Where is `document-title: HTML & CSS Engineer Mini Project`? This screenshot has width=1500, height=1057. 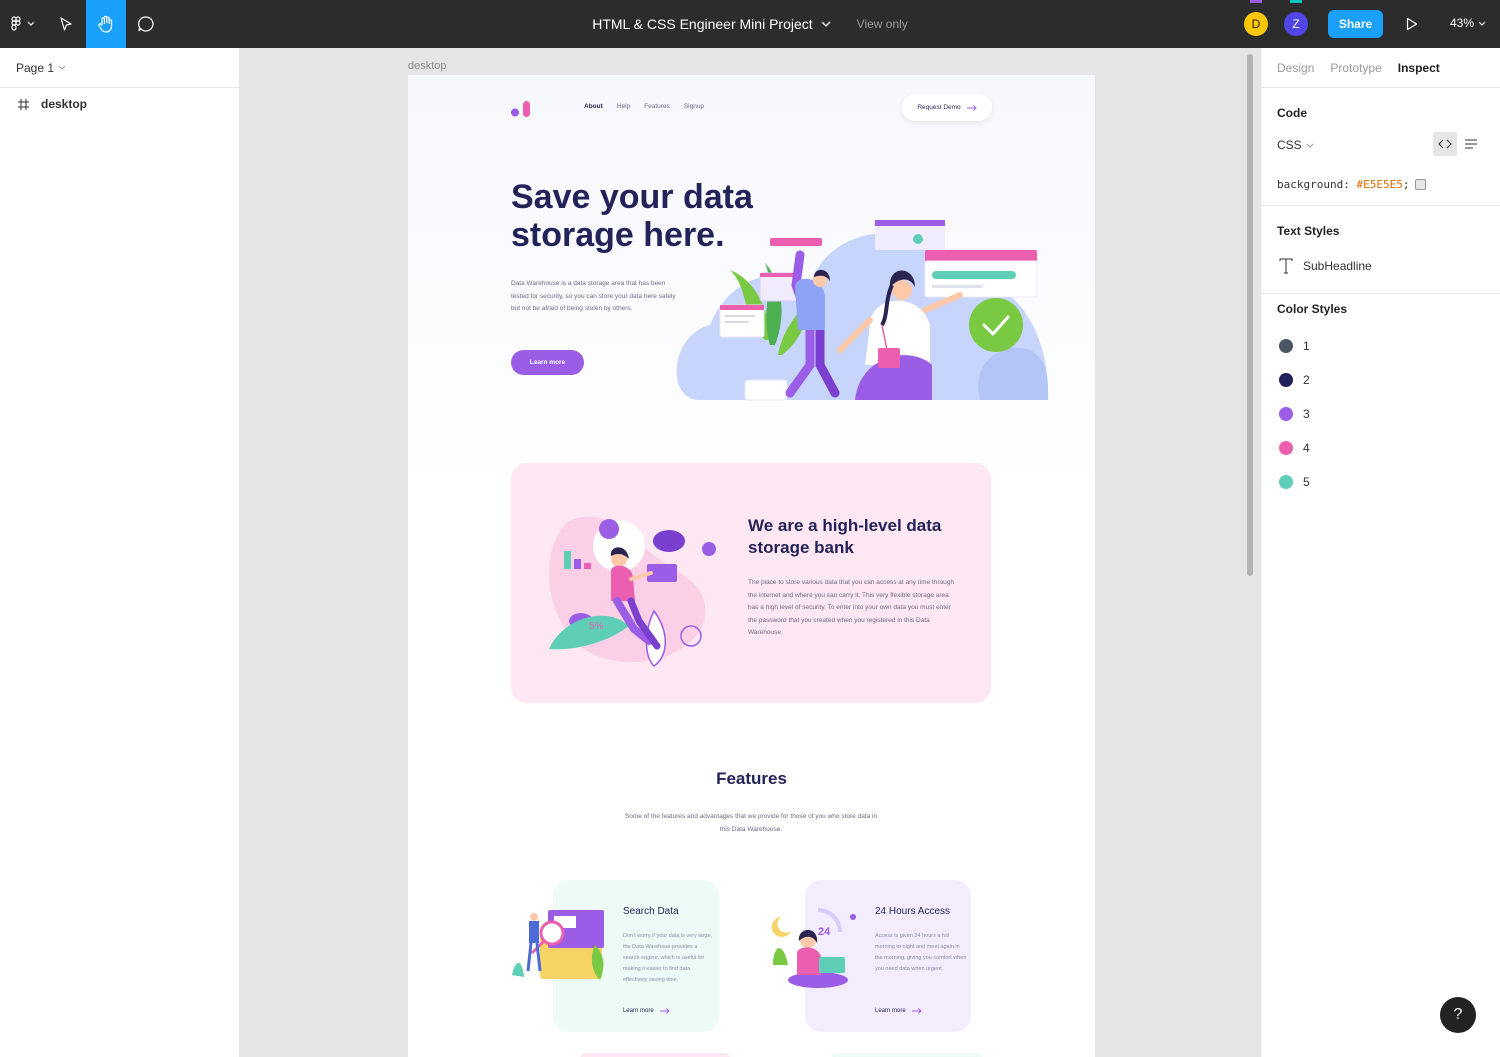 document-title: HTML & CSS Engineer Mini Project is located at coordinates (702, 24).